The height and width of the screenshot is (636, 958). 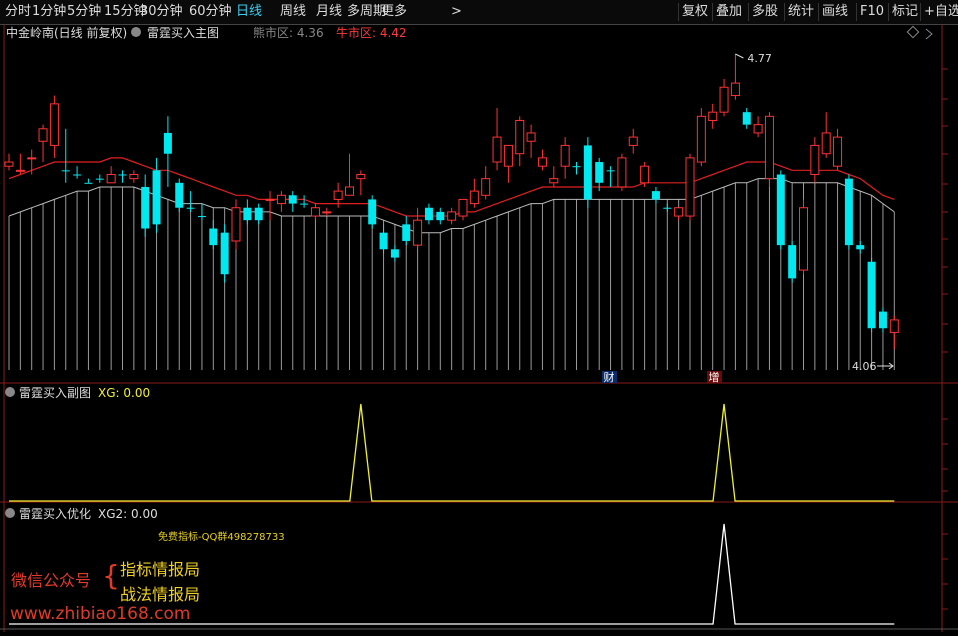 What do you see at coordinates (66, 32) in the screenshot?
I see `stock-title: 中金岭南(日线 前复权)` at bounding box center [66, 32].